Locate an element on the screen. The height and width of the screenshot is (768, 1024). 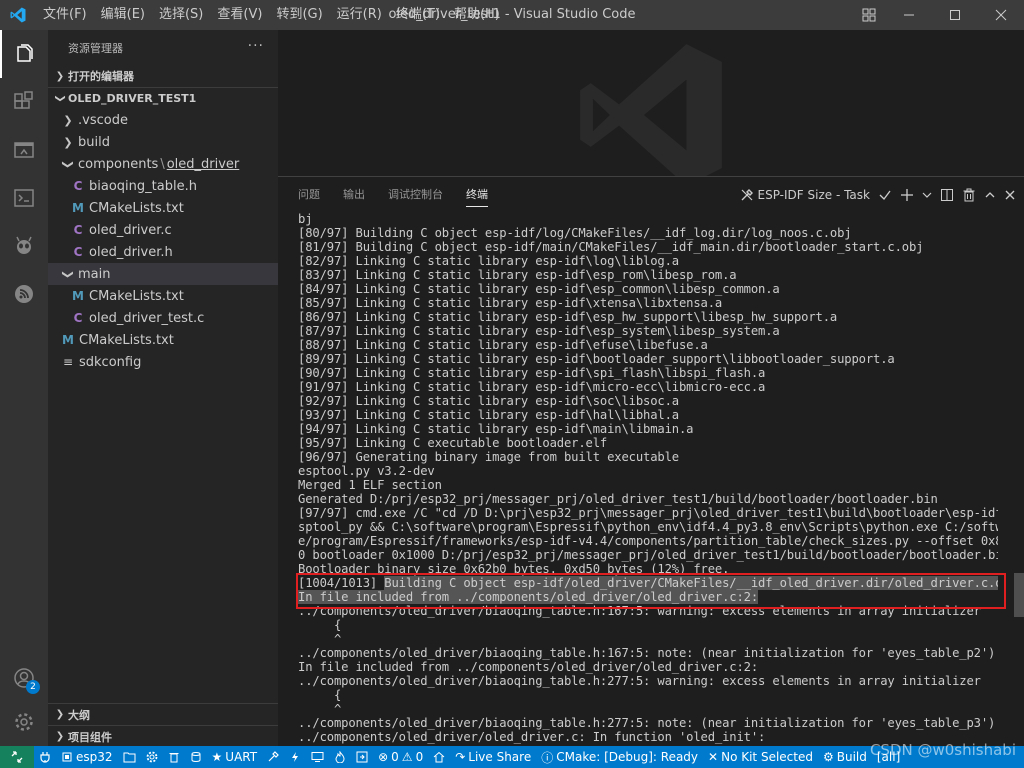
terminal-icon is located at coordinates (24, 198).